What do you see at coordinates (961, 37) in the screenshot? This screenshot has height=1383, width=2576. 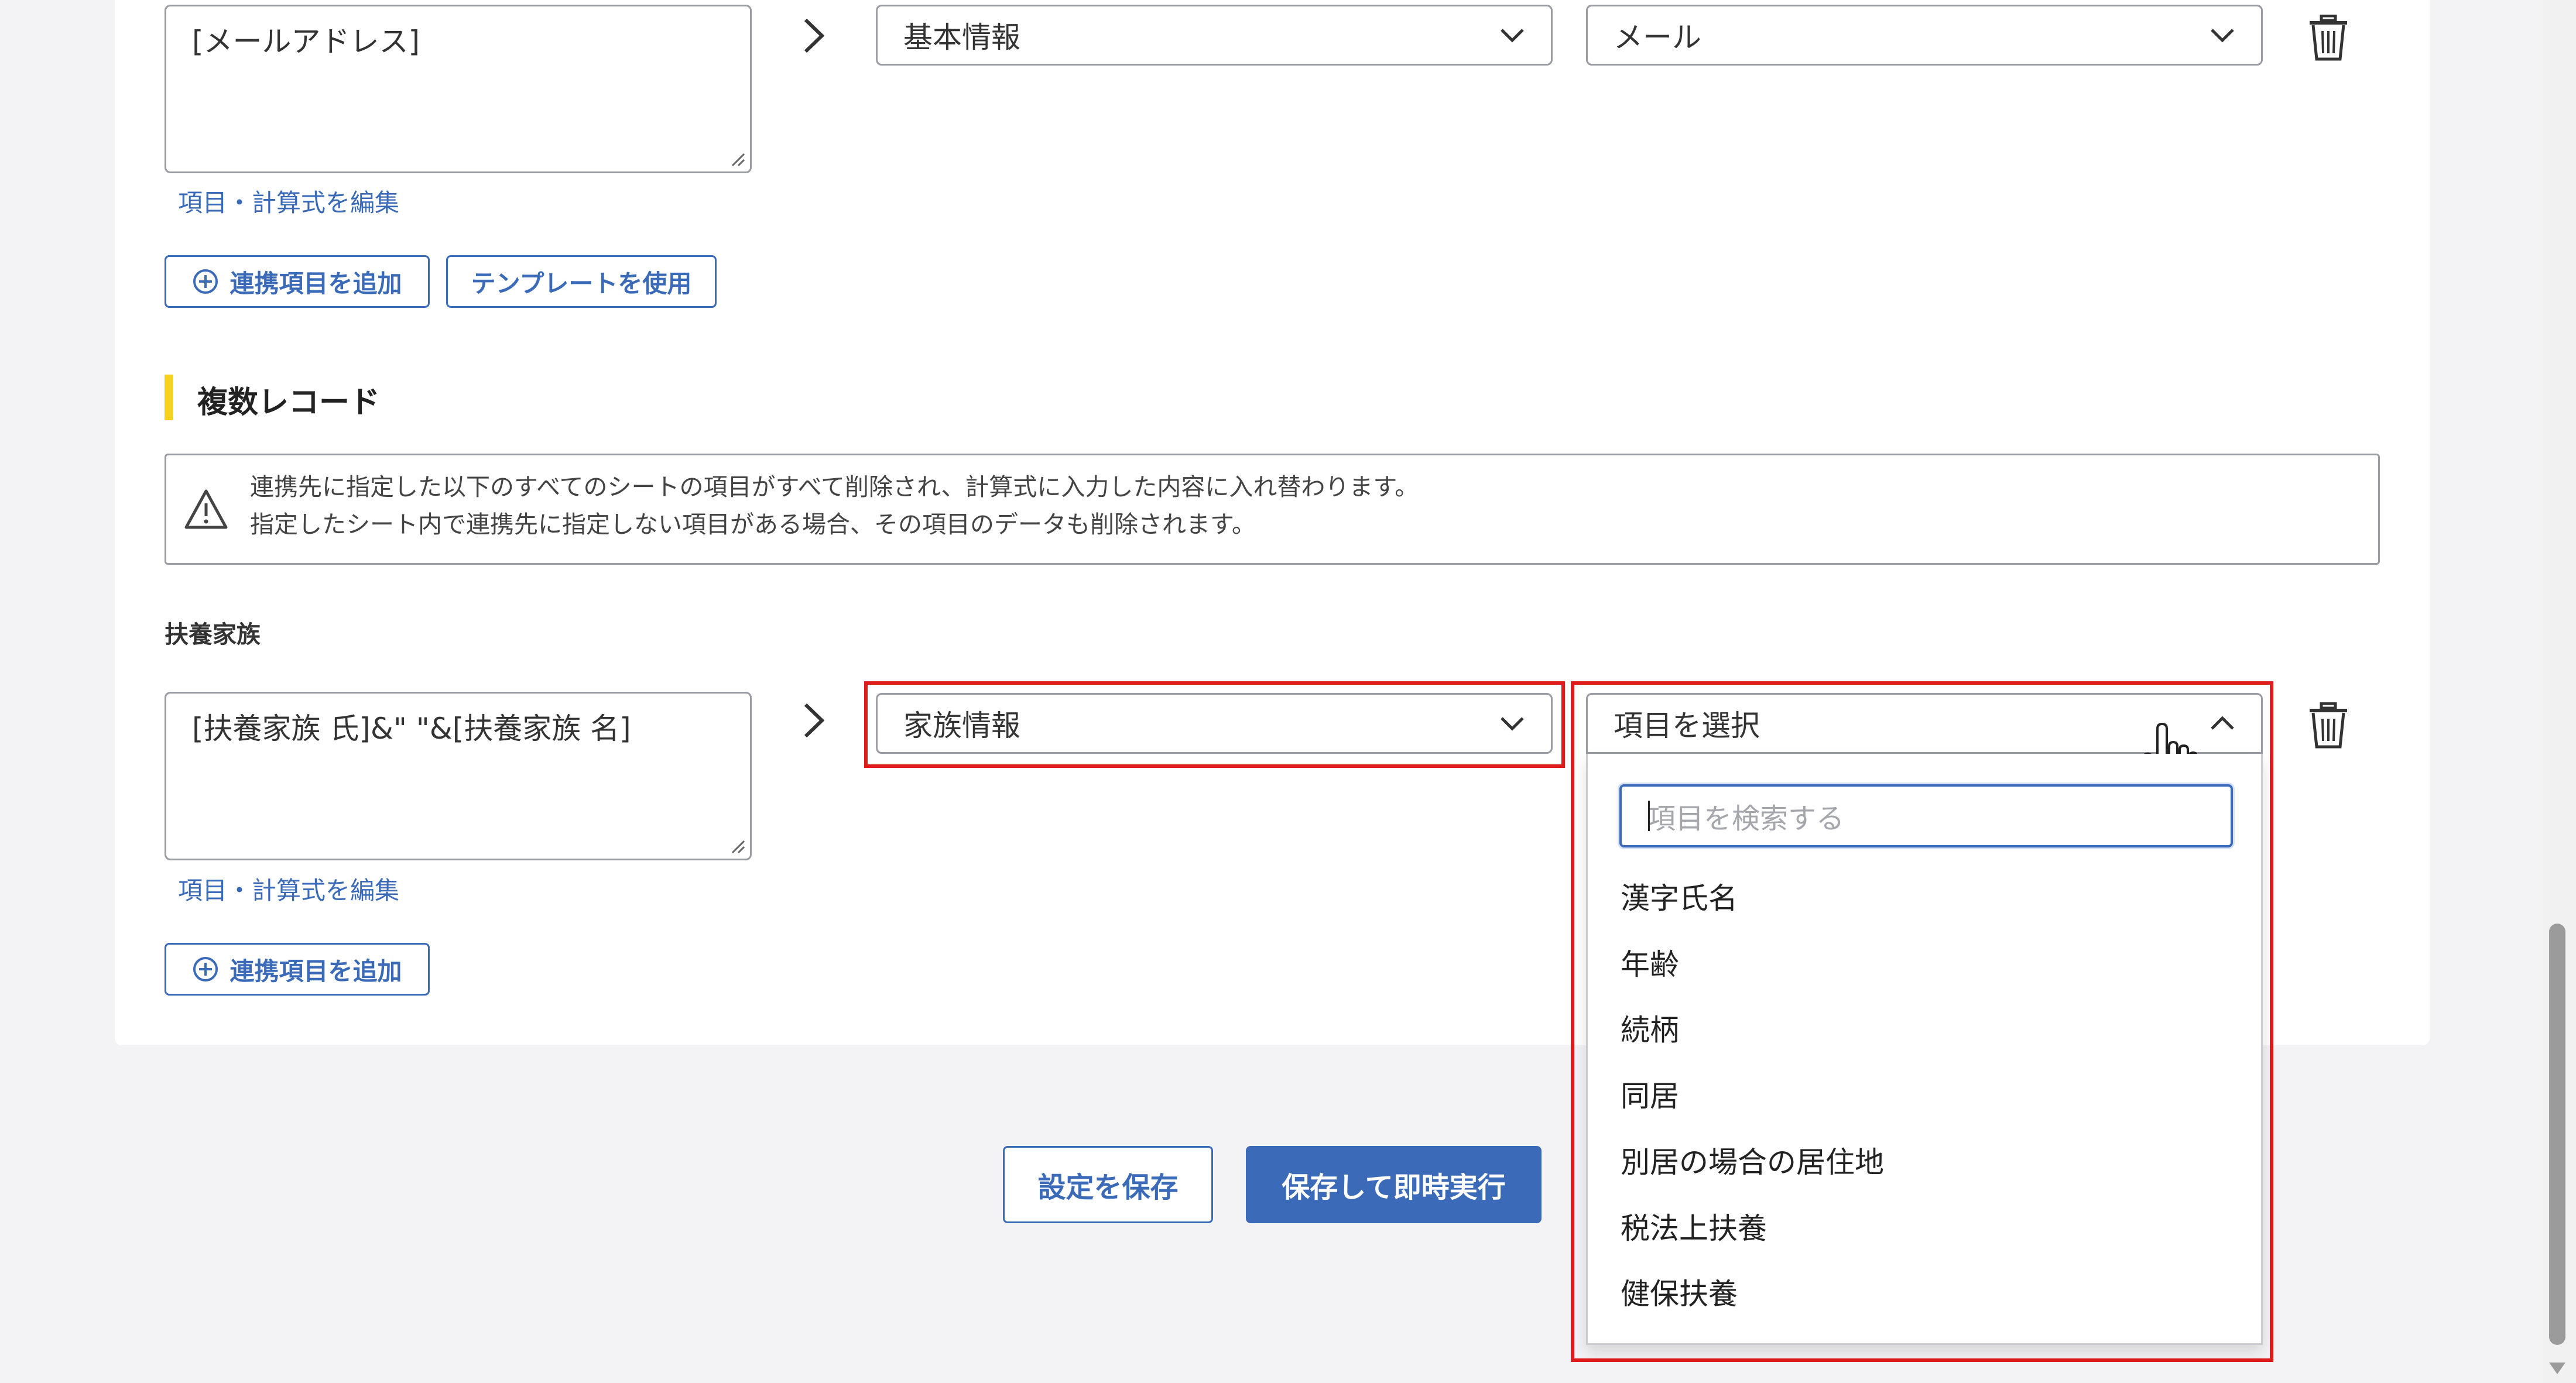 I see `sheet-select-value: 基本情報` at bounding box center [961, 37].